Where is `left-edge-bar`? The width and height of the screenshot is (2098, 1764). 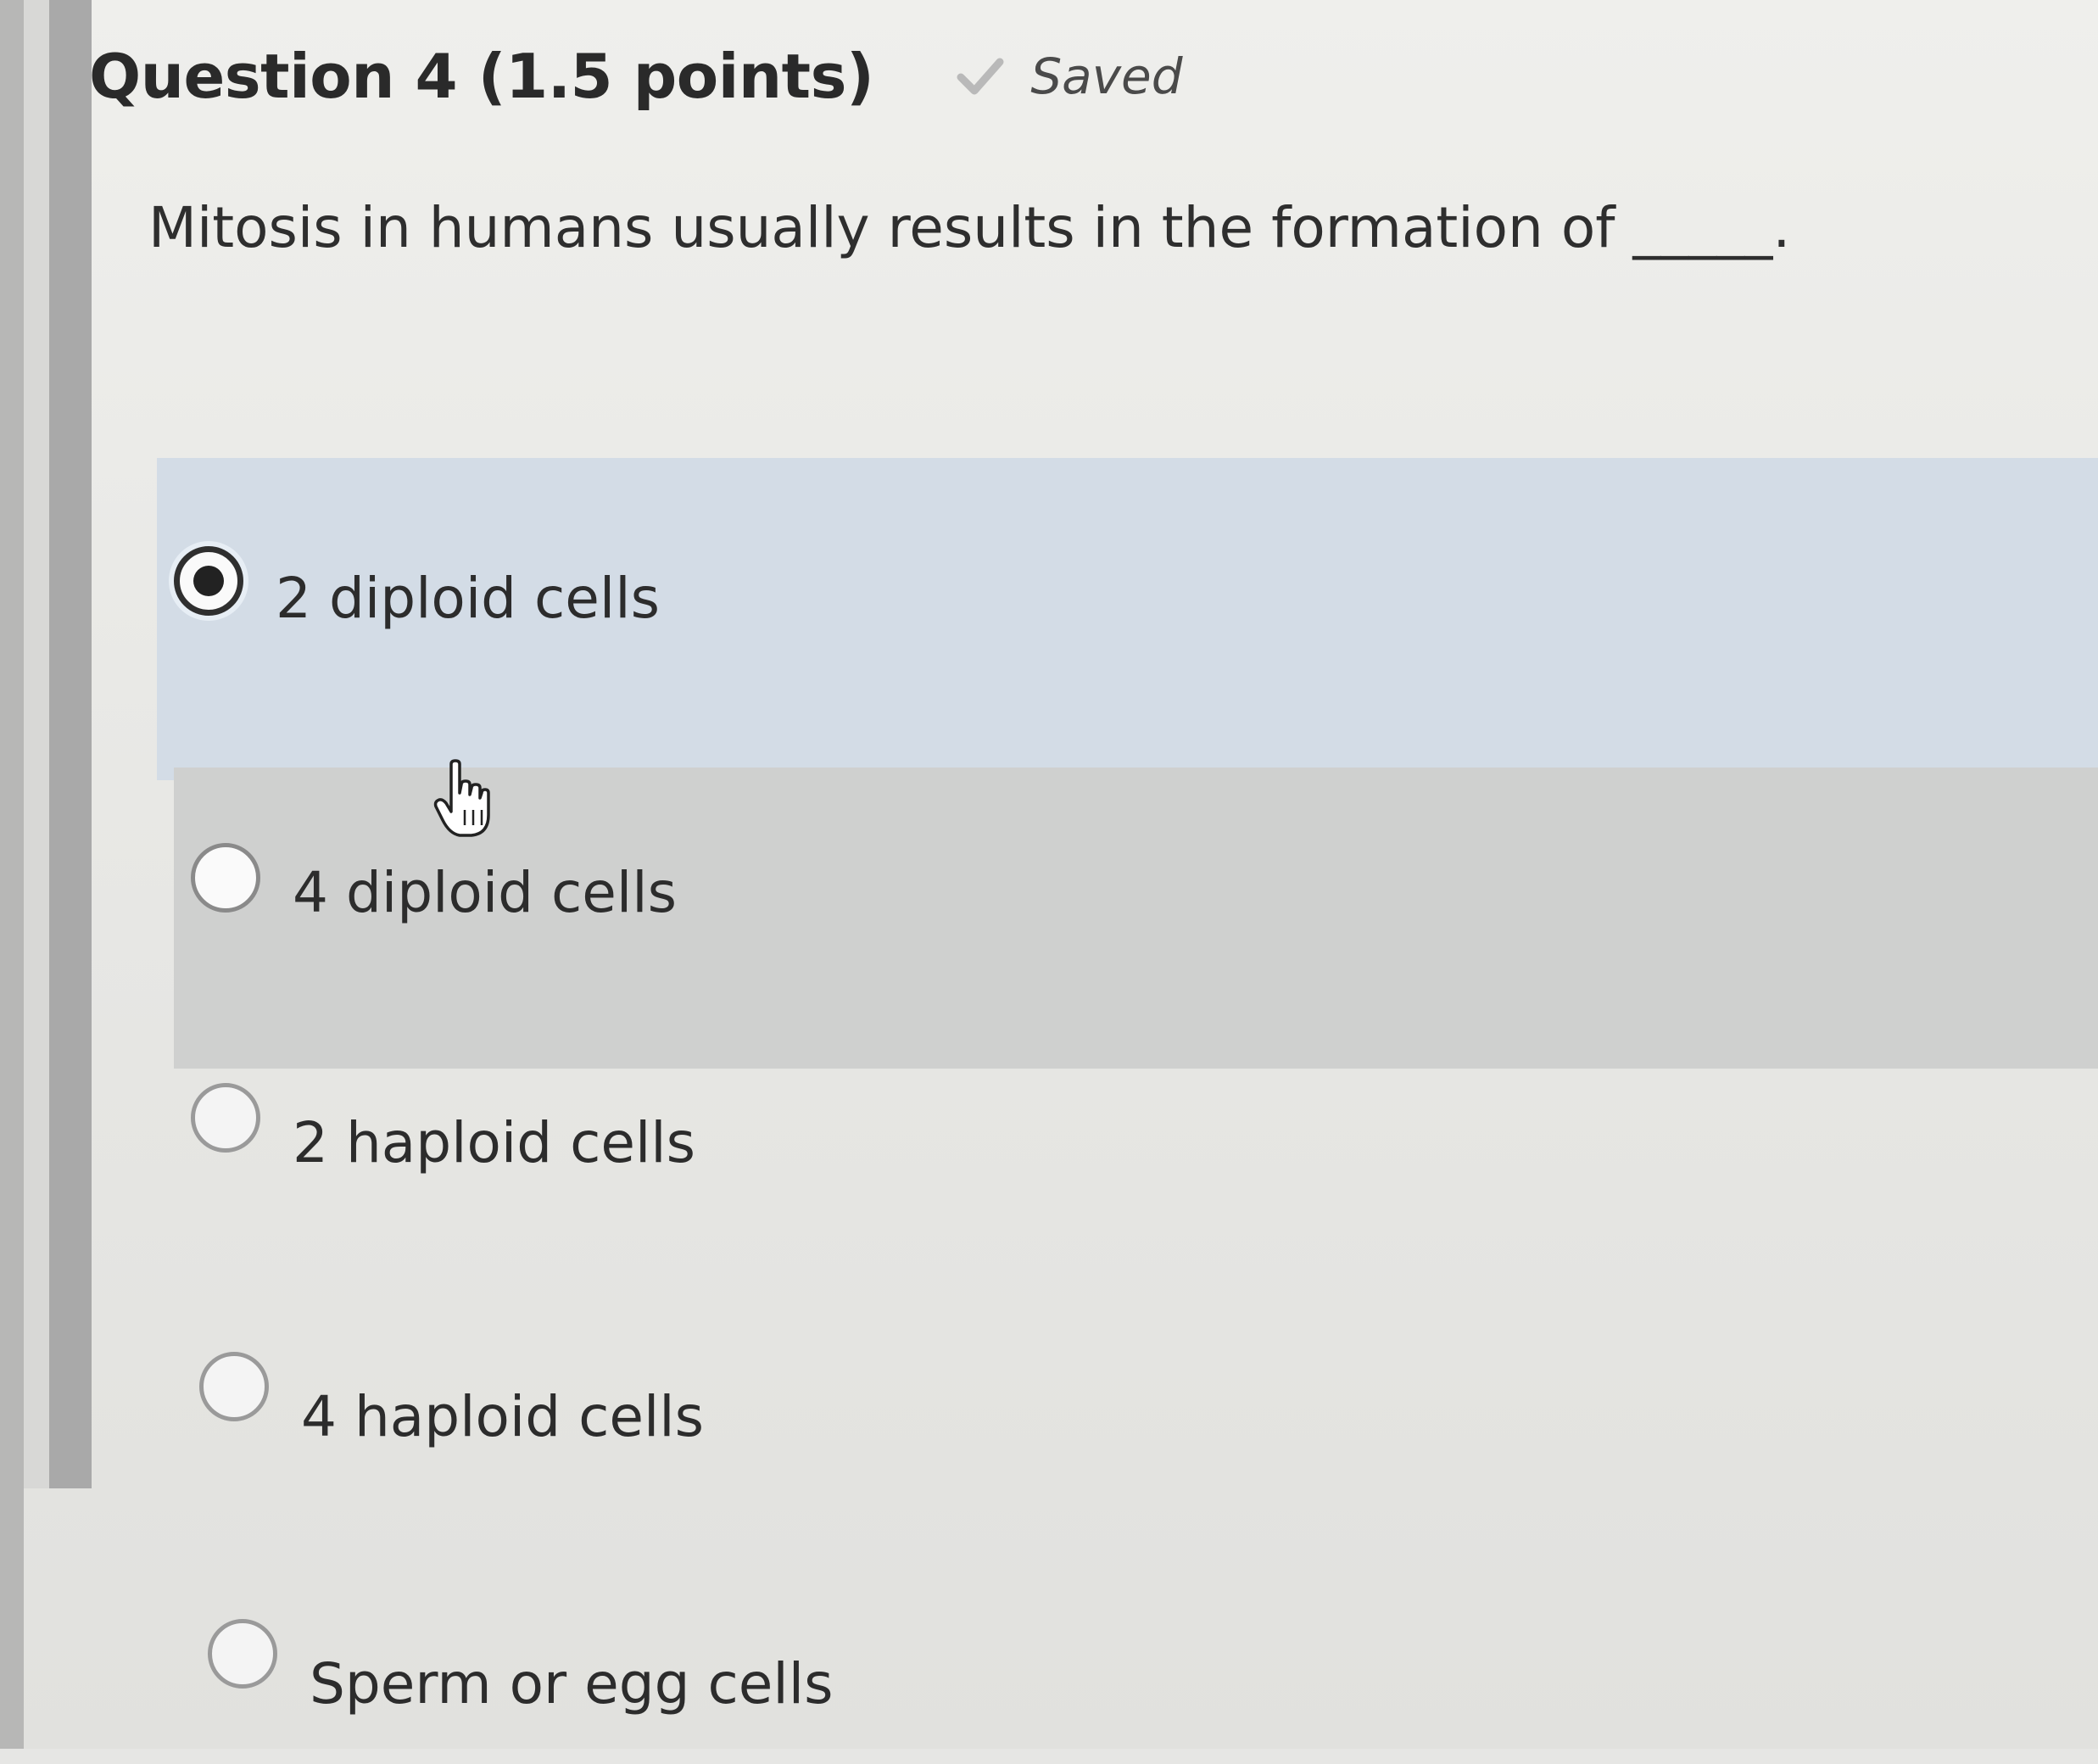
left-edge-bar is located at coordinates (12, 874).